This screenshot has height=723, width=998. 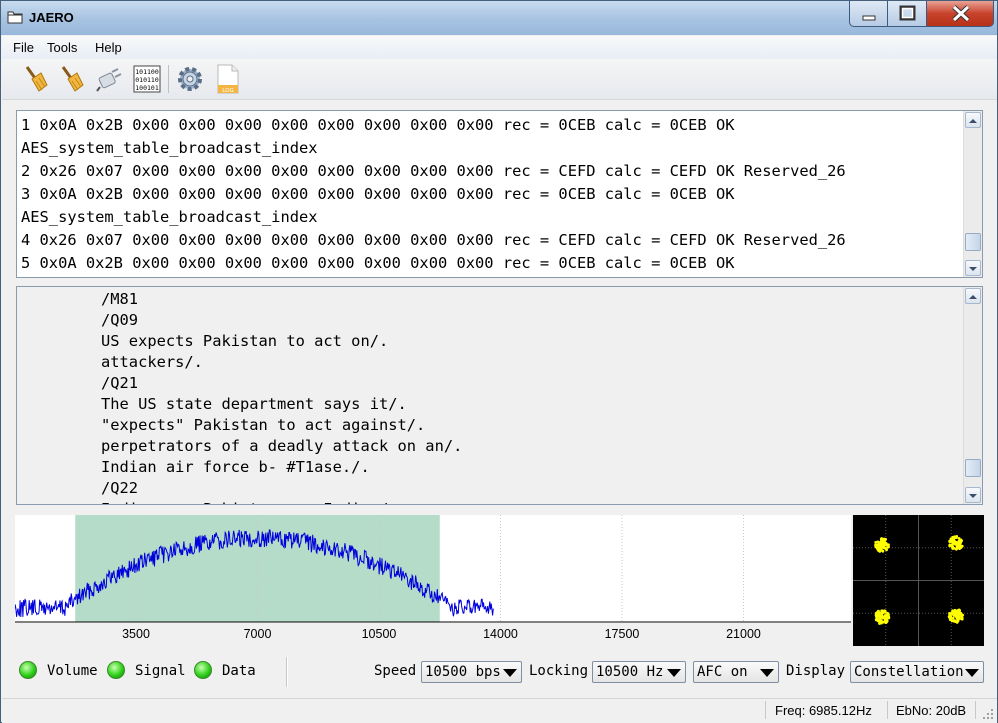 I want to click on close-button, so click(x=960, y=14).